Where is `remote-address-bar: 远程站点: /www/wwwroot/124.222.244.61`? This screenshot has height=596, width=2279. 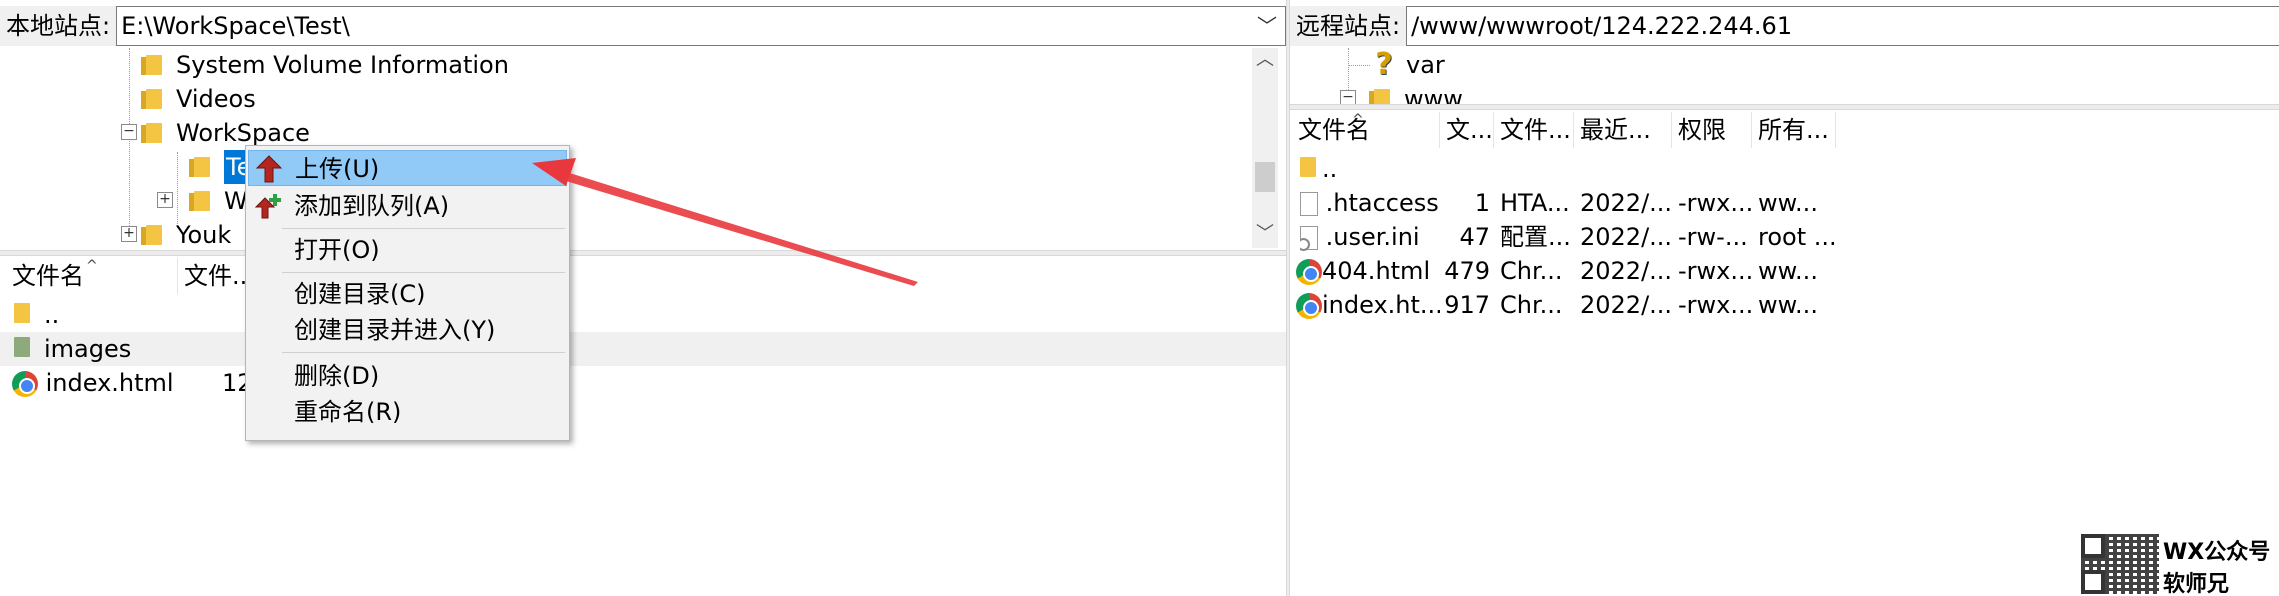 remote-address-bar: 远程站点: /www/wwwroot/124.222.244.61 is located at coordinates (1784, 26).